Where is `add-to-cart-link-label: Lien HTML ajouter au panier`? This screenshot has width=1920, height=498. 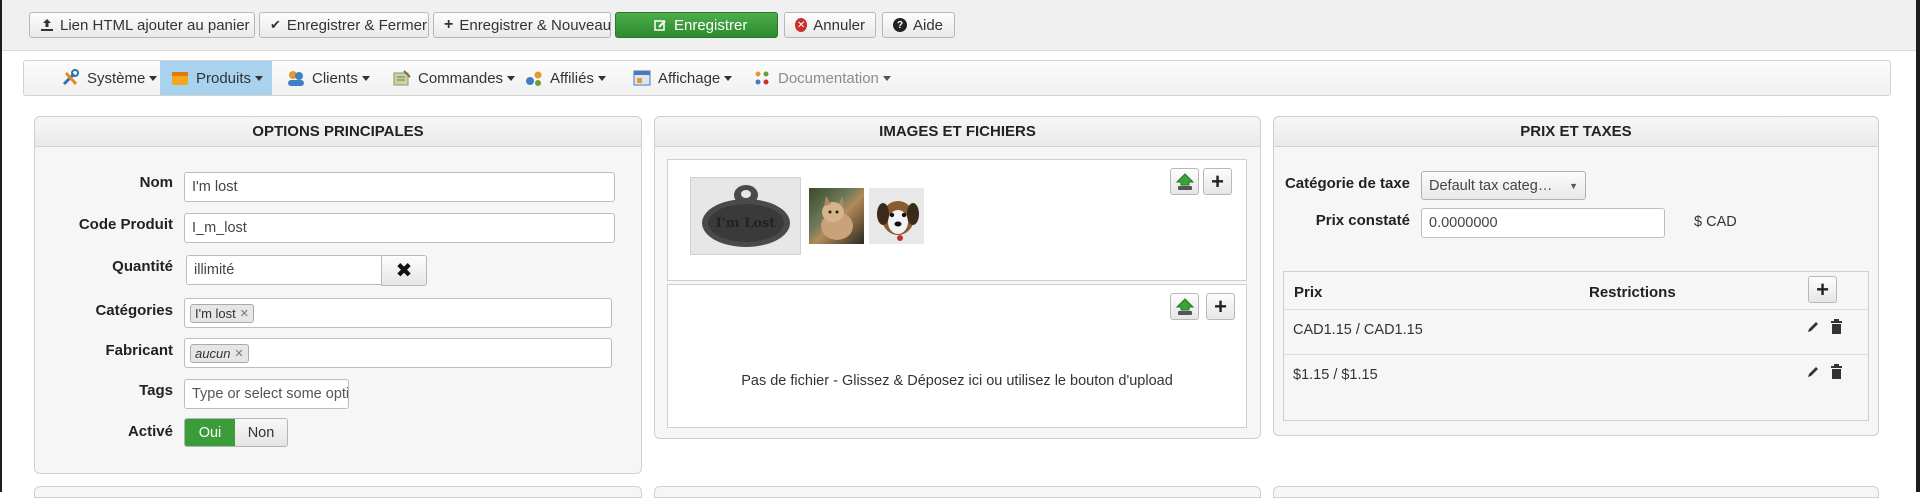 add-to-cart-link-label: Lien HTML ajouter au panier is located at coordinates (155, 25).